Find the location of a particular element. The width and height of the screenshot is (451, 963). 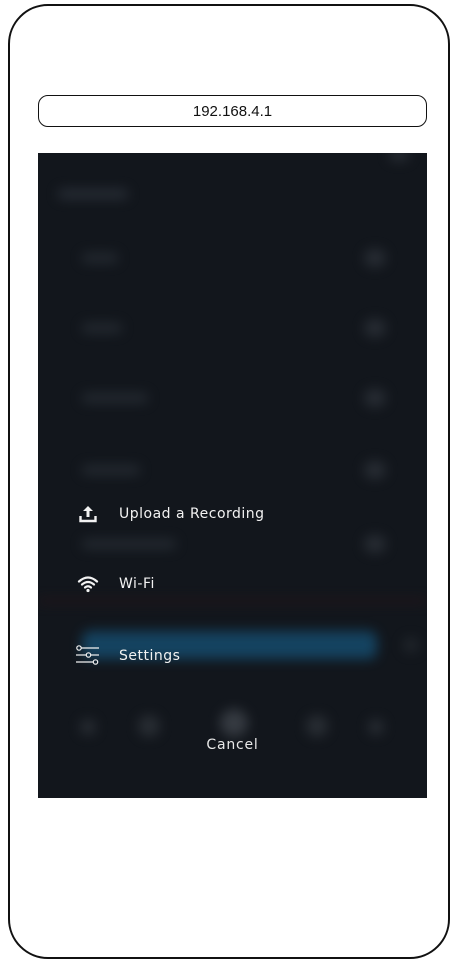

menu-item-label: Settings is located at coordinates (150, 656).